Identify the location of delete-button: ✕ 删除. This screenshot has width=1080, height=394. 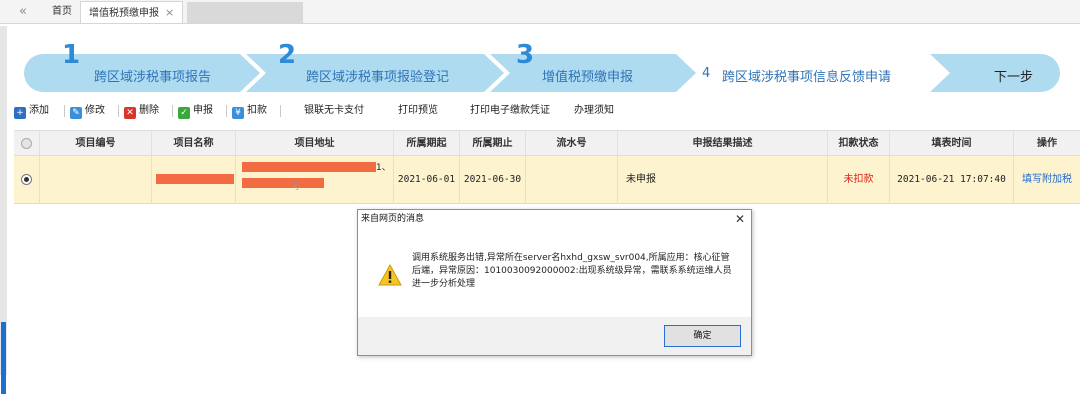
(141, 111).